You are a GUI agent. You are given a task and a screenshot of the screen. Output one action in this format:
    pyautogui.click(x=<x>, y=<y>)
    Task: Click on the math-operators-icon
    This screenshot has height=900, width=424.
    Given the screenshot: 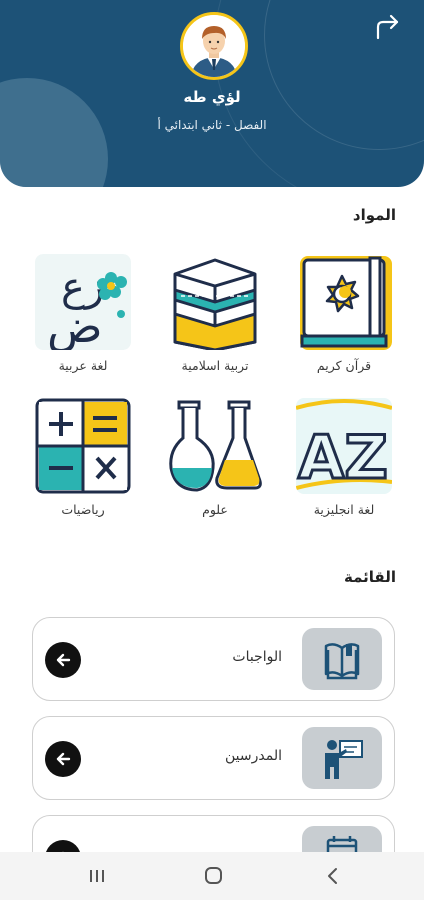 What is the action you would take?
    pyautogui.click(x=83, y=446)
    